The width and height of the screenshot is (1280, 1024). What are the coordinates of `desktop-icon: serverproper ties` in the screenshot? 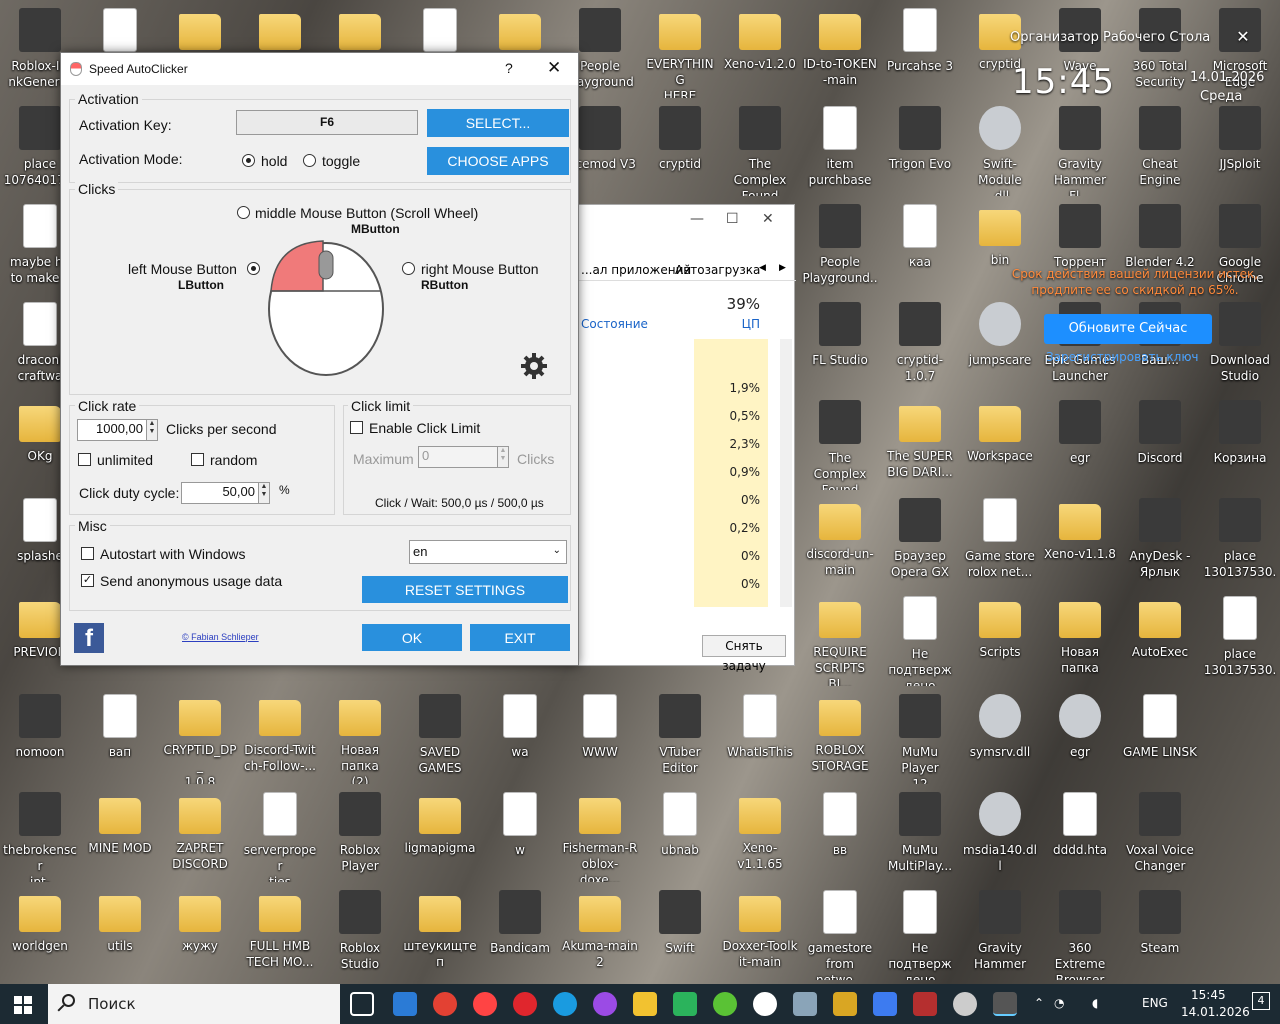 It's located at (280, 833).